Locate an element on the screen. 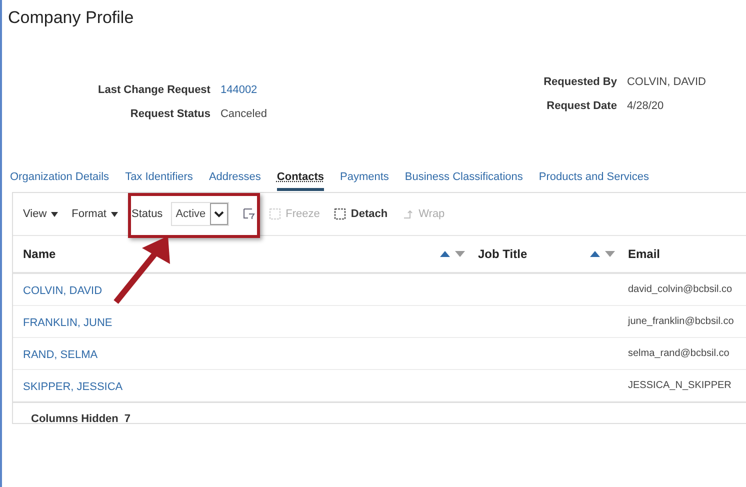 Image resolution: width=746 pixels, height=487 pixels. tab: Contacts is located at coordinates (300, 178).